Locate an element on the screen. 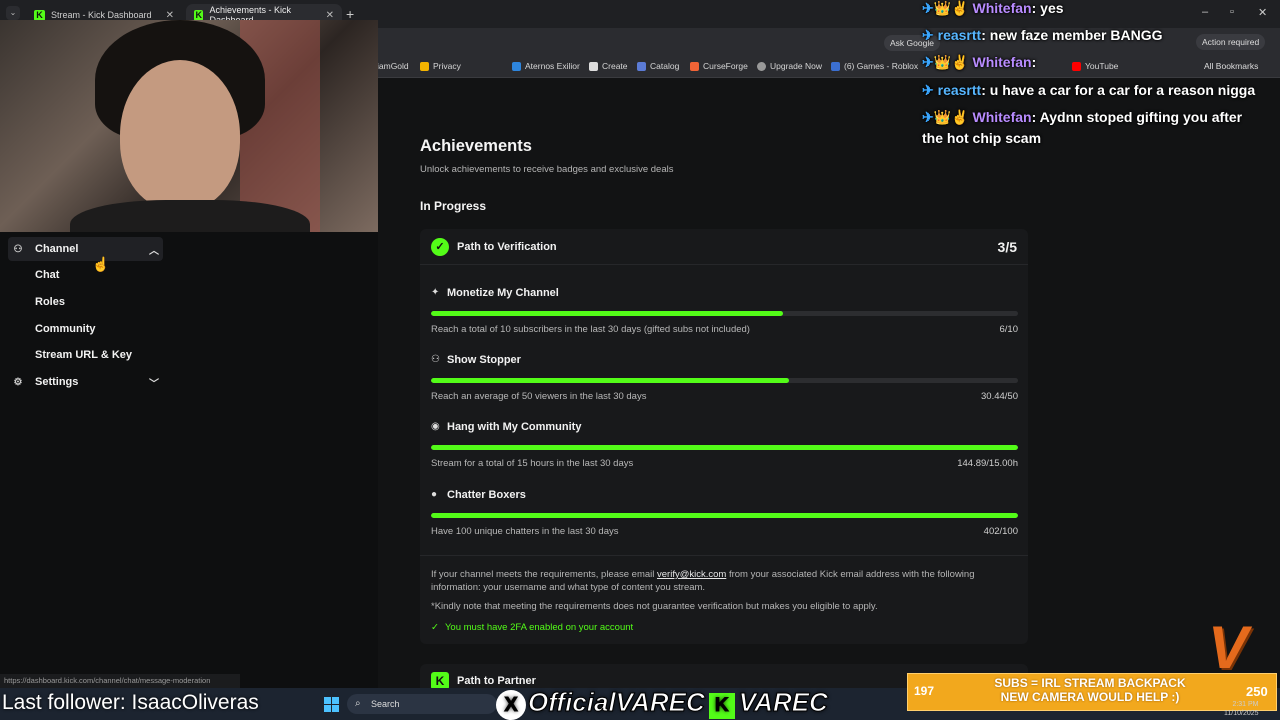 The width and height of the screenshot is (1280, 720). windows-start-icon is located at coordinates (331, 704).